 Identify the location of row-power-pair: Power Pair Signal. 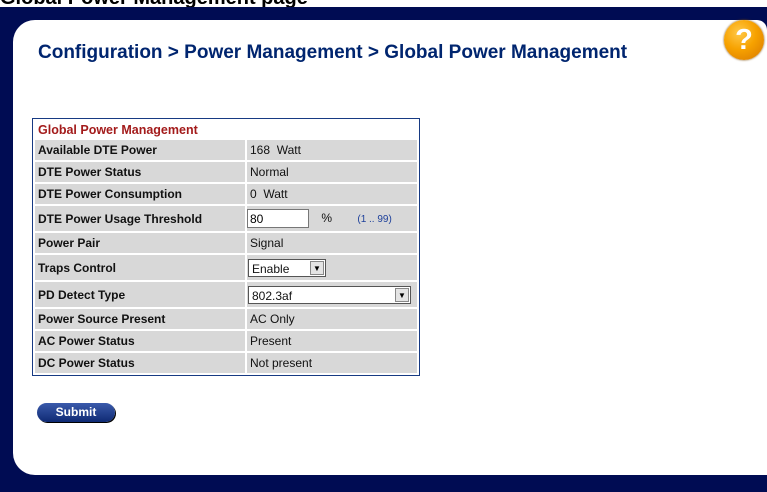
(226, 243).